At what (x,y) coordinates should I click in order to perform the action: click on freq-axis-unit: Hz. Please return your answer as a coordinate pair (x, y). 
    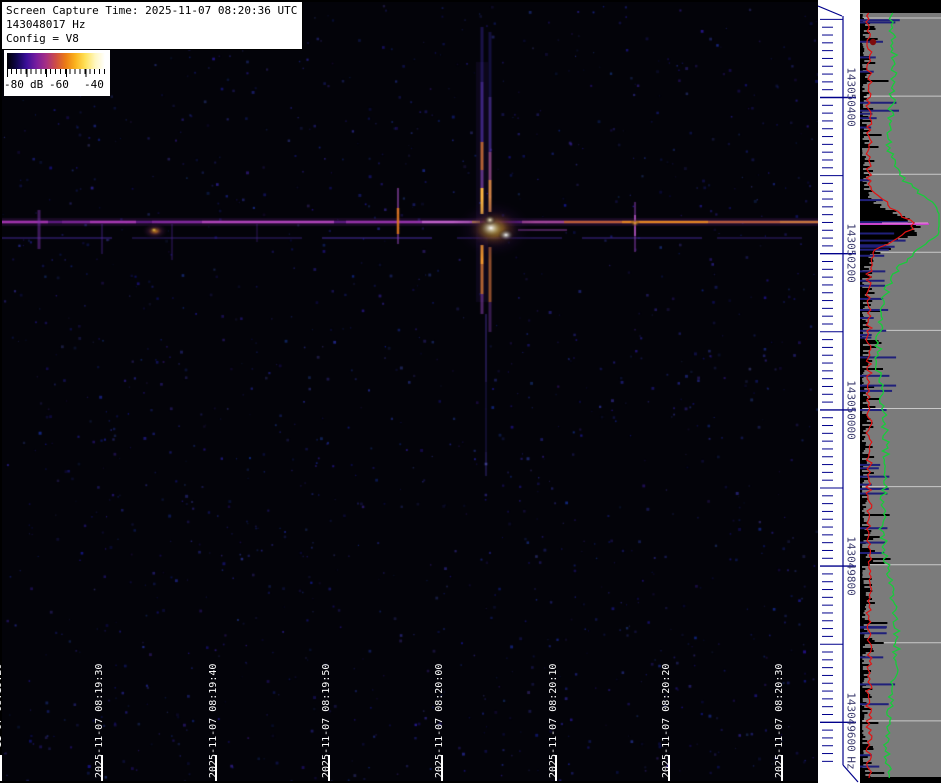
    Looking at the image, I should click on (851, 763).